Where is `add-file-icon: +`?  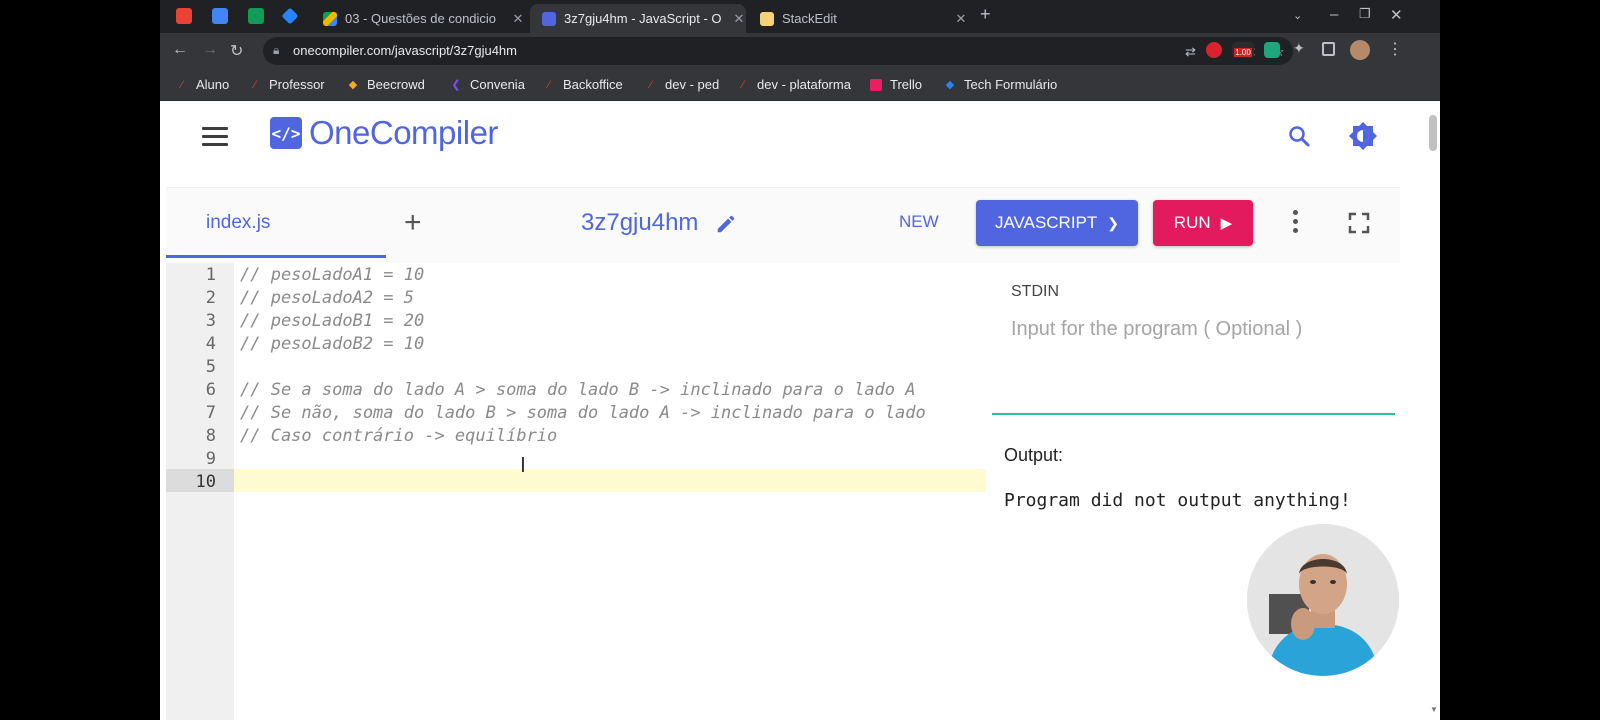
add-file-icon: + is located at coordinates (413, 223).